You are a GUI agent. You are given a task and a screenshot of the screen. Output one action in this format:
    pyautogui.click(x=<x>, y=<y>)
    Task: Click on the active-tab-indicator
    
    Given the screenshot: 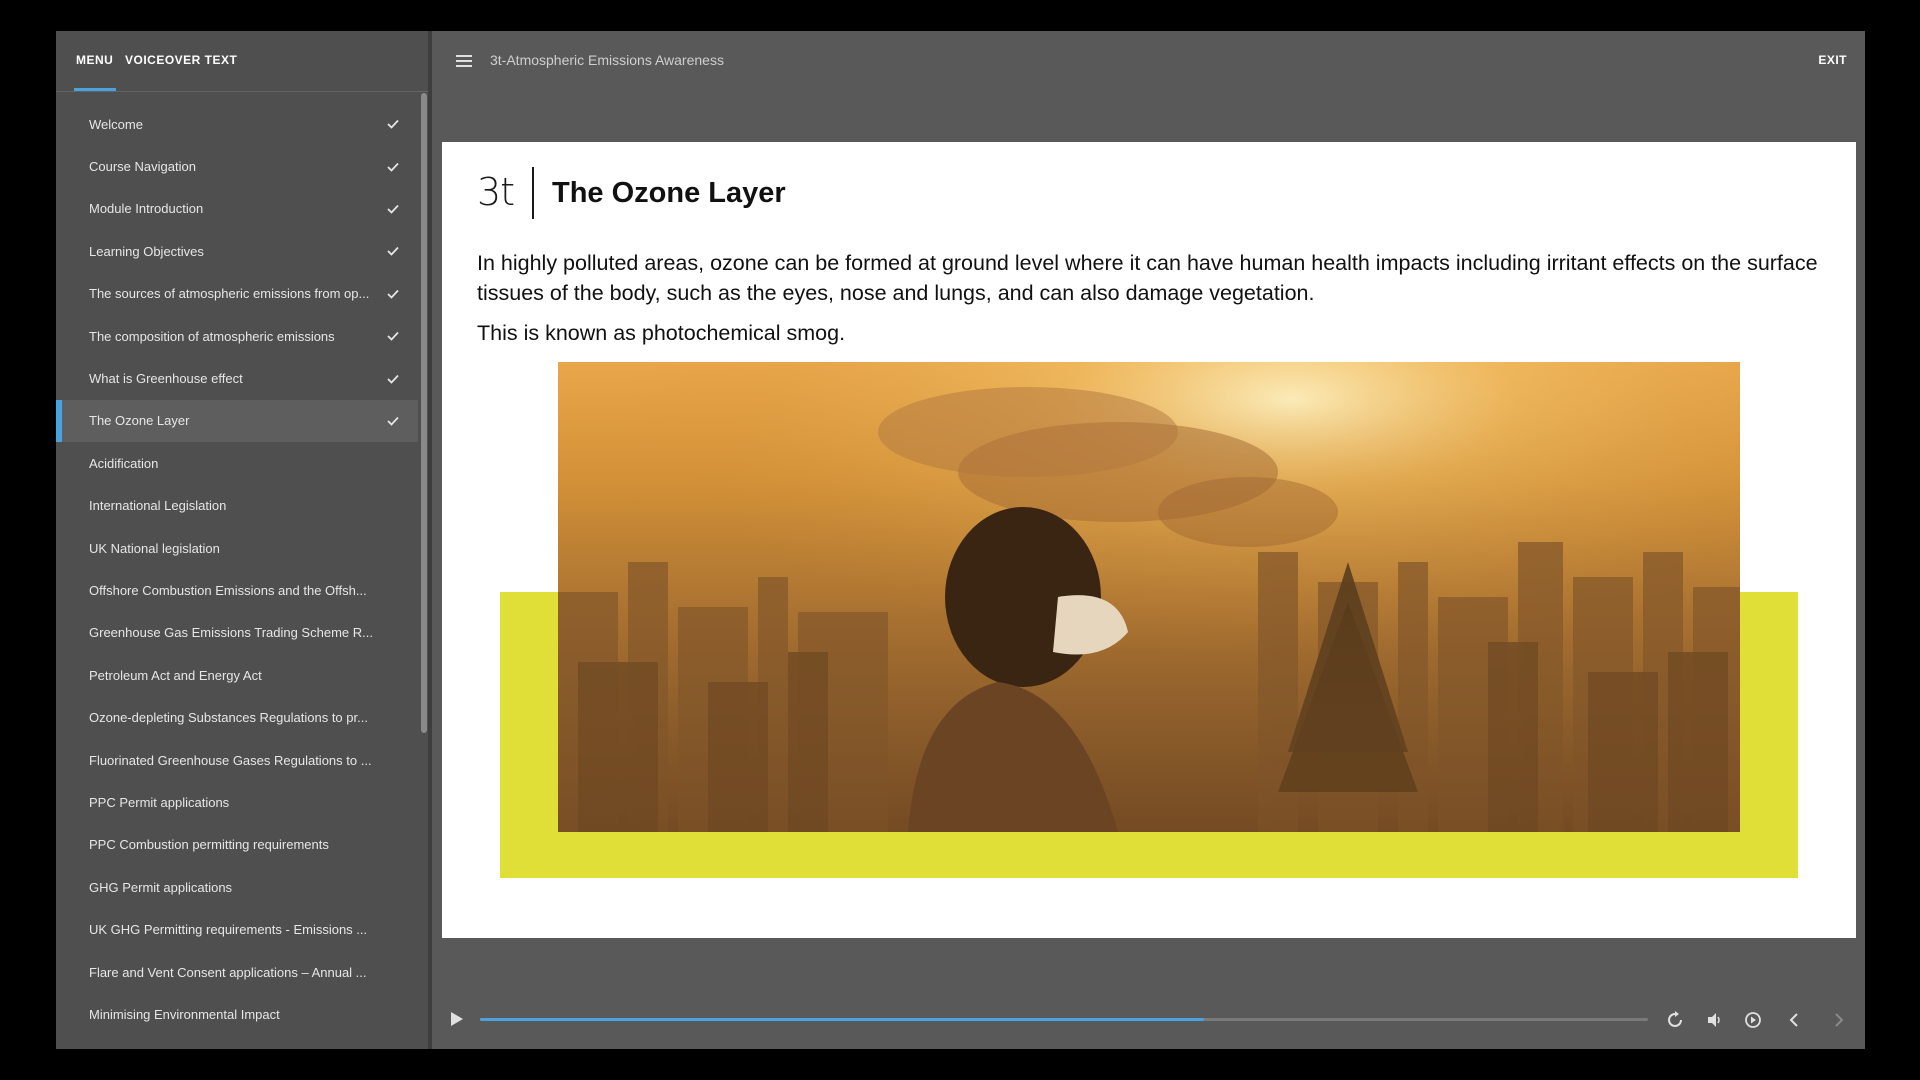 What is the action you would take?
    pyautogui.click(x=95, y=89)
    